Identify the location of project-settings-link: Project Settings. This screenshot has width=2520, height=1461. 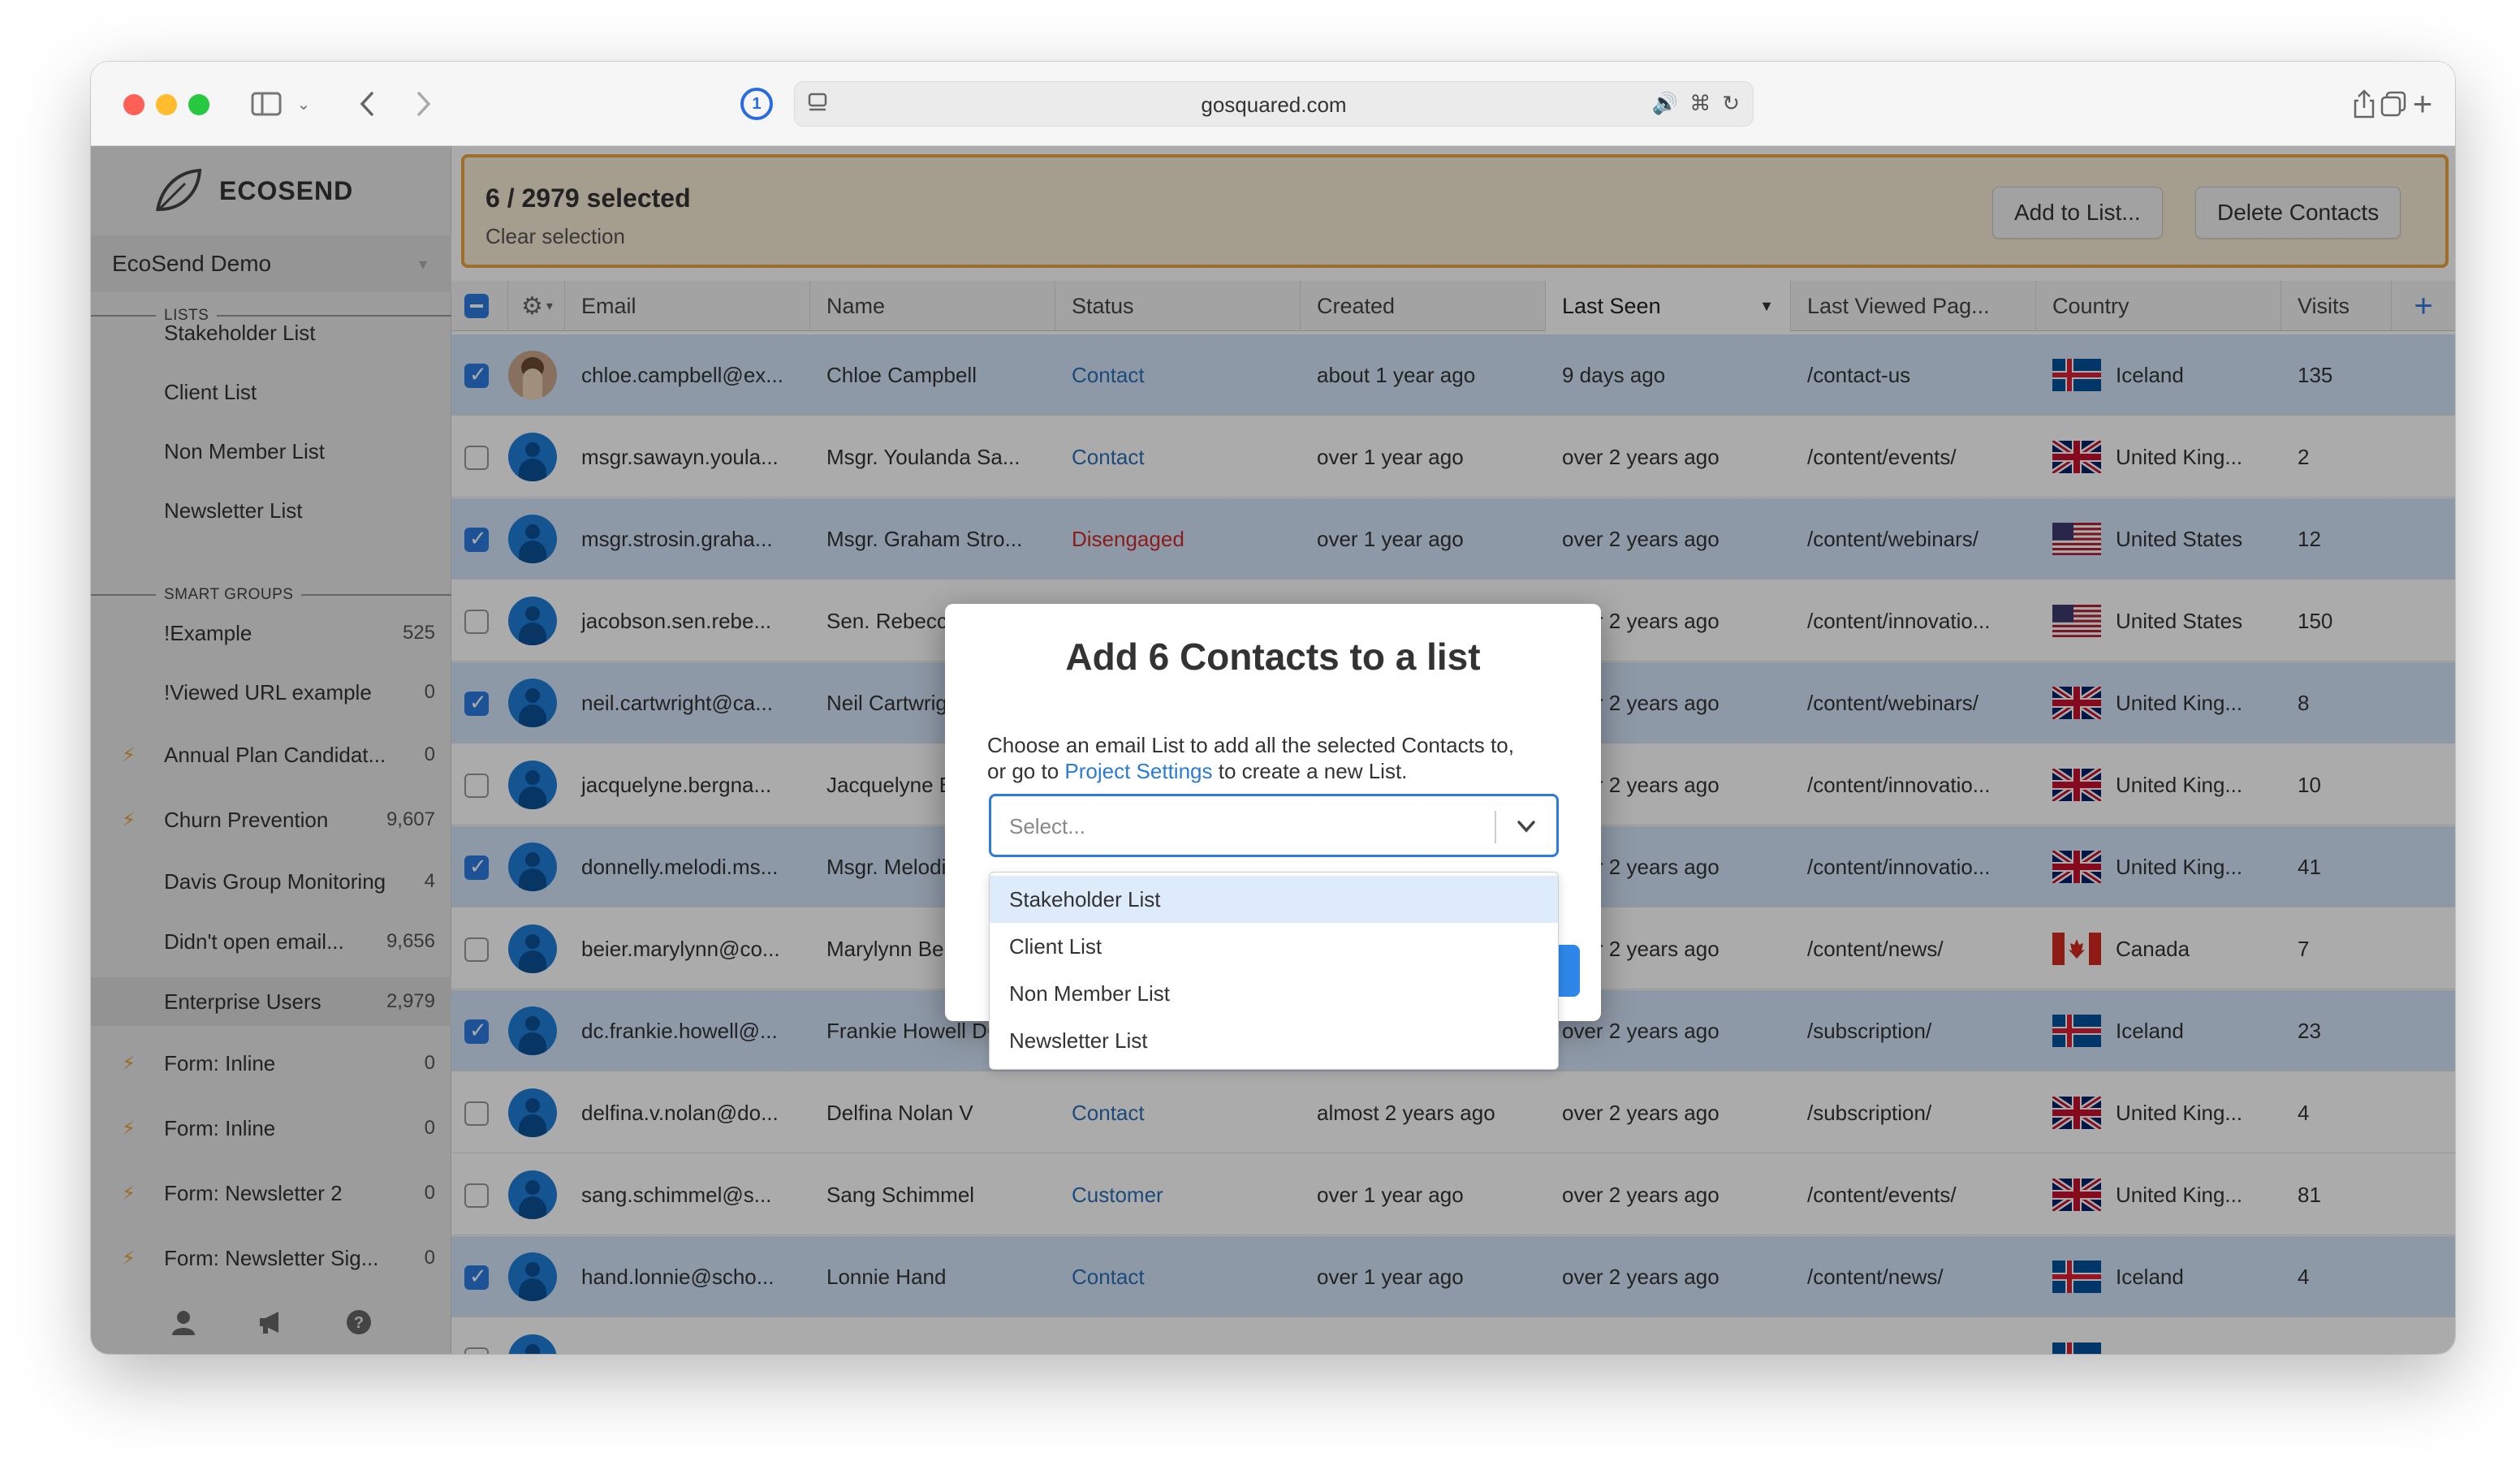
(1138, 771).